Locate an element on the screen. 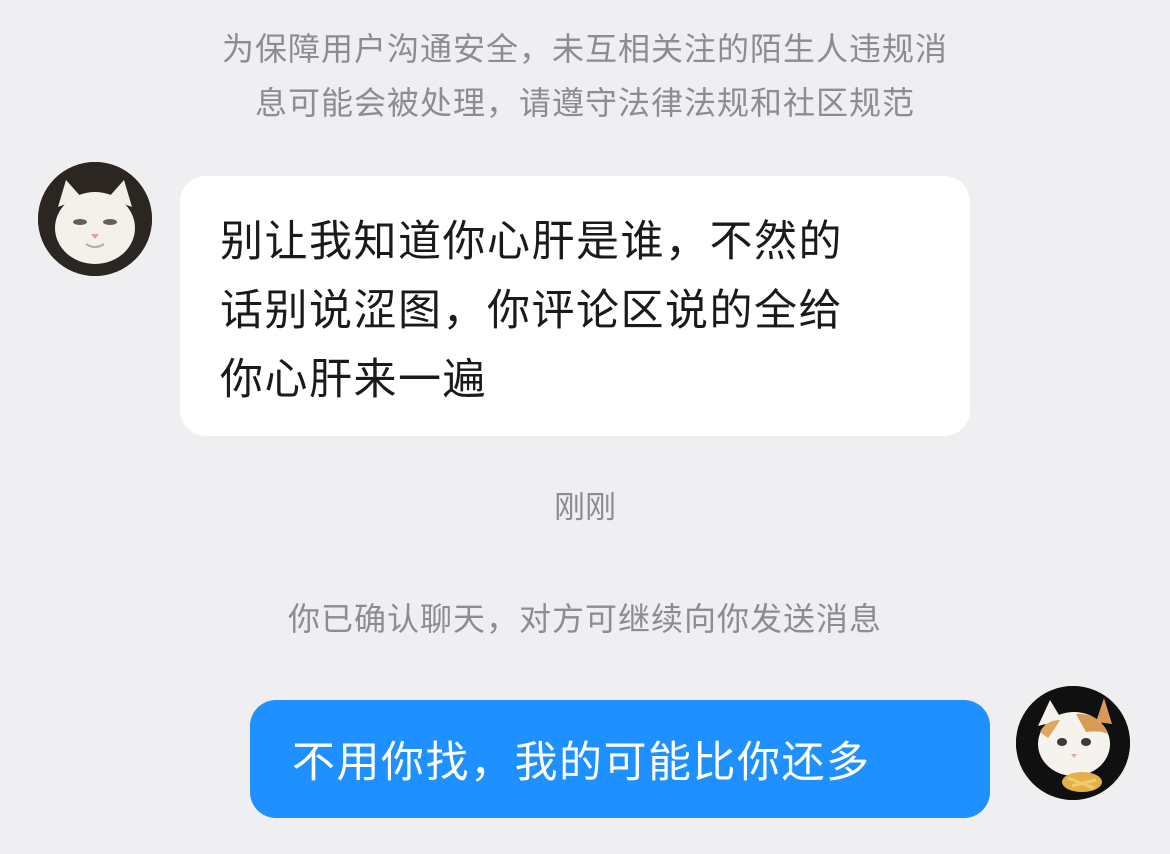 The image size is (1170, 854). incoming-message-text: 别让我知道你心肝是谁，不然的 话别说涩图，你评论区说的全给 你心肝来一遍 is located at coordinates (575, 311).